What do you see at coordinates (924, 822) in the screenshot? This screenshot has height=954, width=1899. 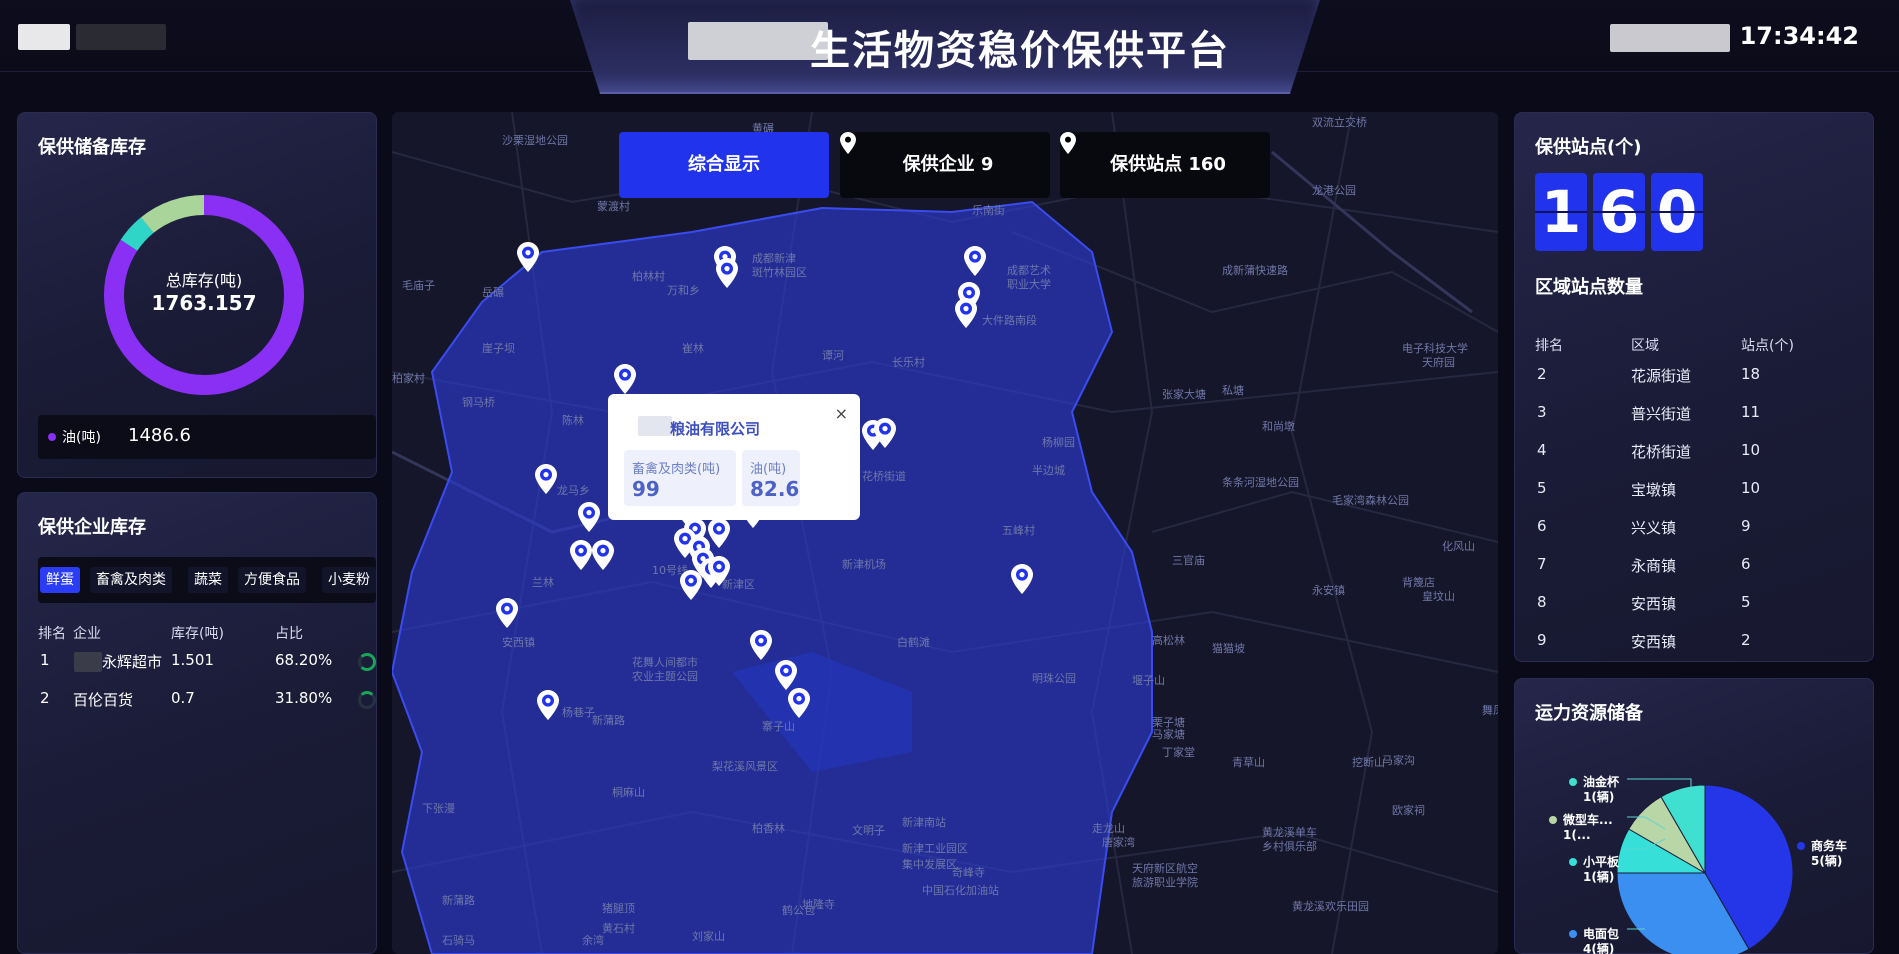 I see `map-place-label: 新津南站` at bounding box center [924, 822].